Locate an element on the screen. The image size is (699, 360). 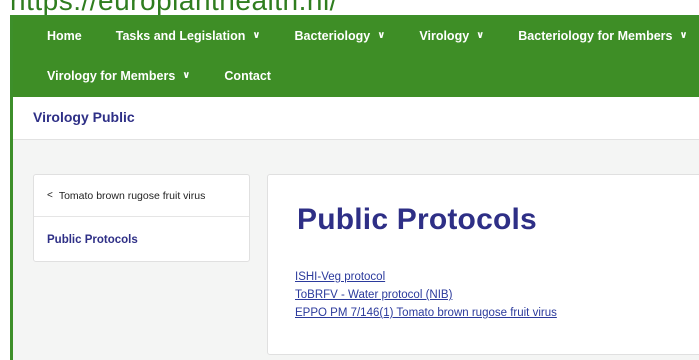
nav-item-virology: Virology ∨ is located at coordinates (451, 36).